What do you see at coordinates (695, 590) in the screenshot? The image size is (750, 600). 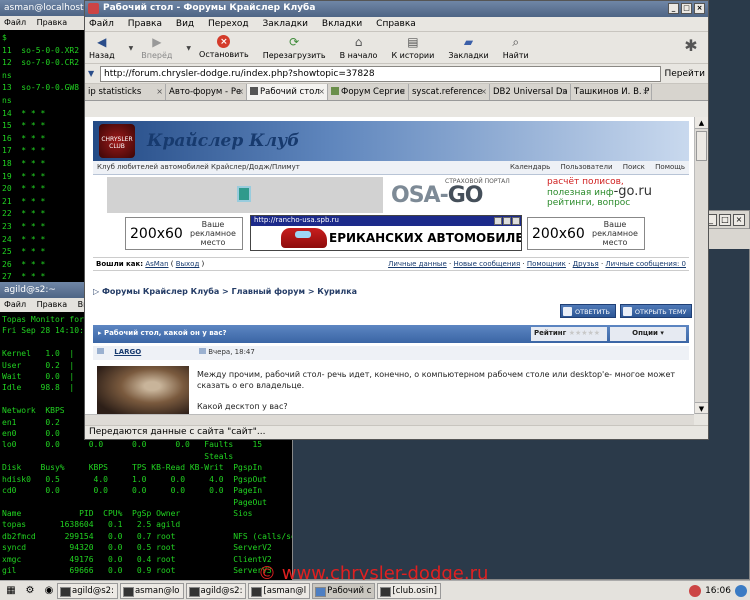 I see `tray-status-icon` at bounding box center [695, 590].